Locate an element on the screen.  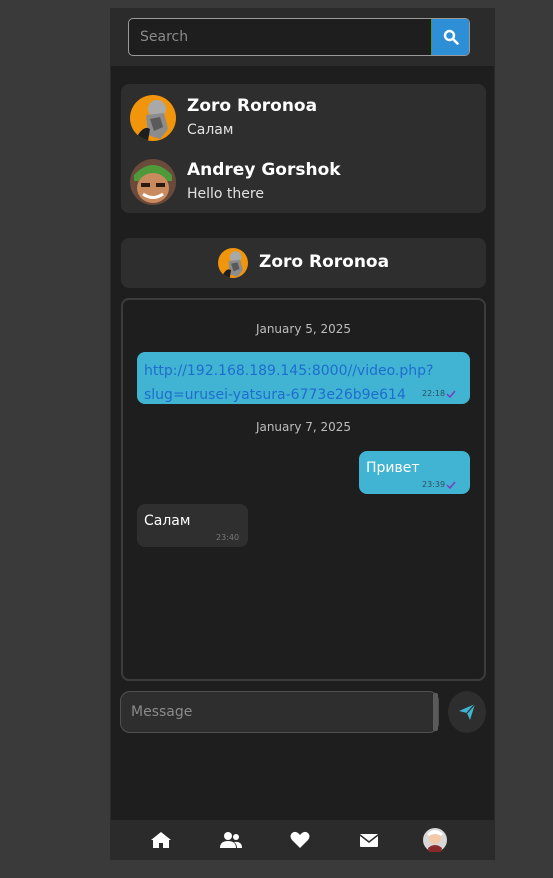
message-time: 23:39 is located at coordinates (434, 484).